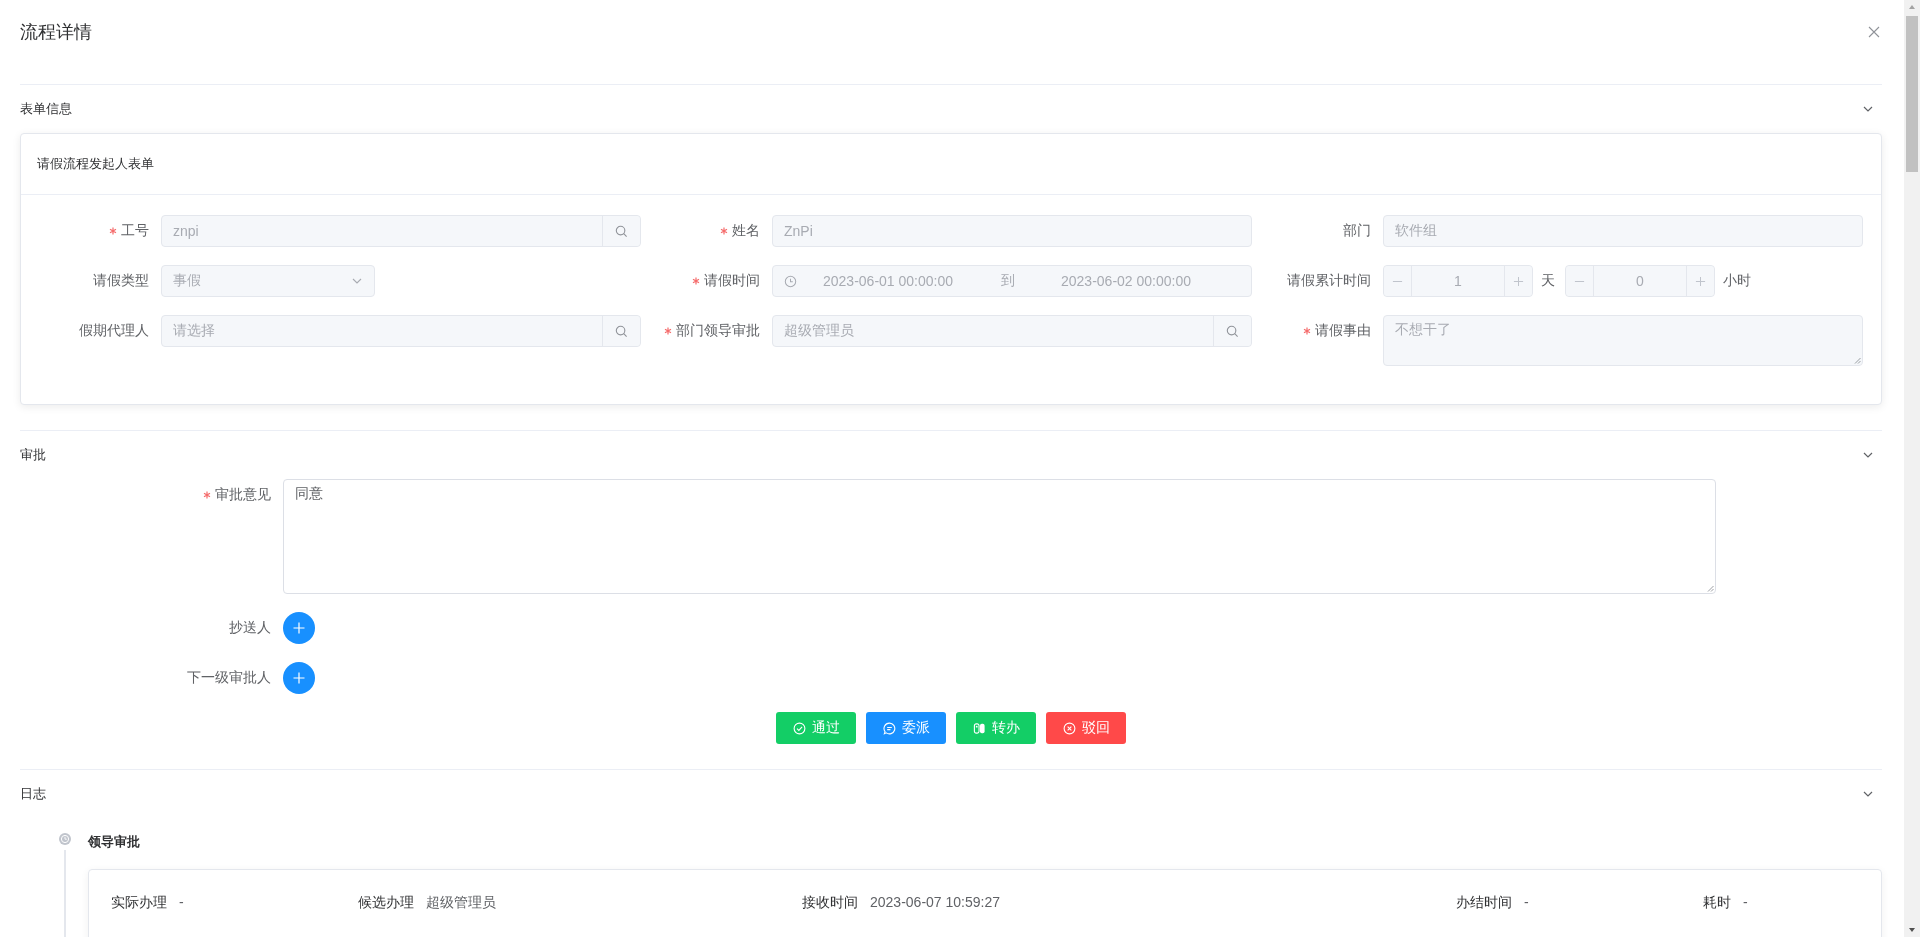 Image resolution: width=1920 pixels, height=937 pixels. I want to click on section-title: 表单信息, so click(46, 109).